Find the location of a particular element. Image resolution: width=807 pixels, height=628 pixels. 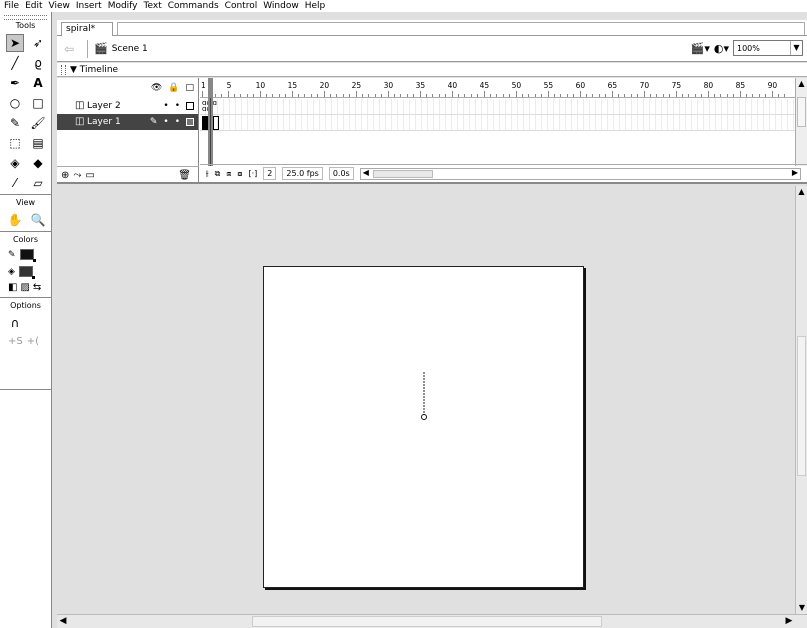

add-guide-layer-icon: ⤳ is located at coordinates (77, 175).